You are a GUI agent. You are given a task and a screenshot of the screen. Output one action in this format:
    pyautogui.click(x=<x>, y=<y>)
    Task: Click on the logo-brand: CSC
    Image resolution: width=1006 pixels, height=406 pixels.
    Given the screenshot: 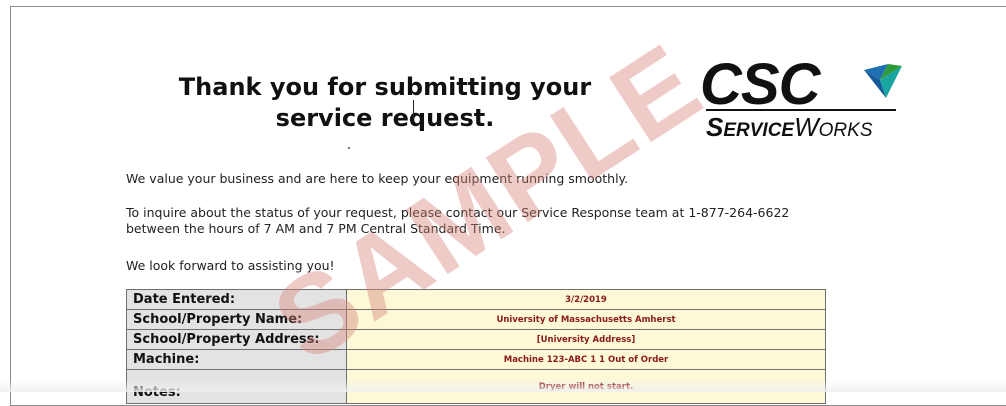 What is the action you would take?
    pyautogui.click(x=760, y=84)
    